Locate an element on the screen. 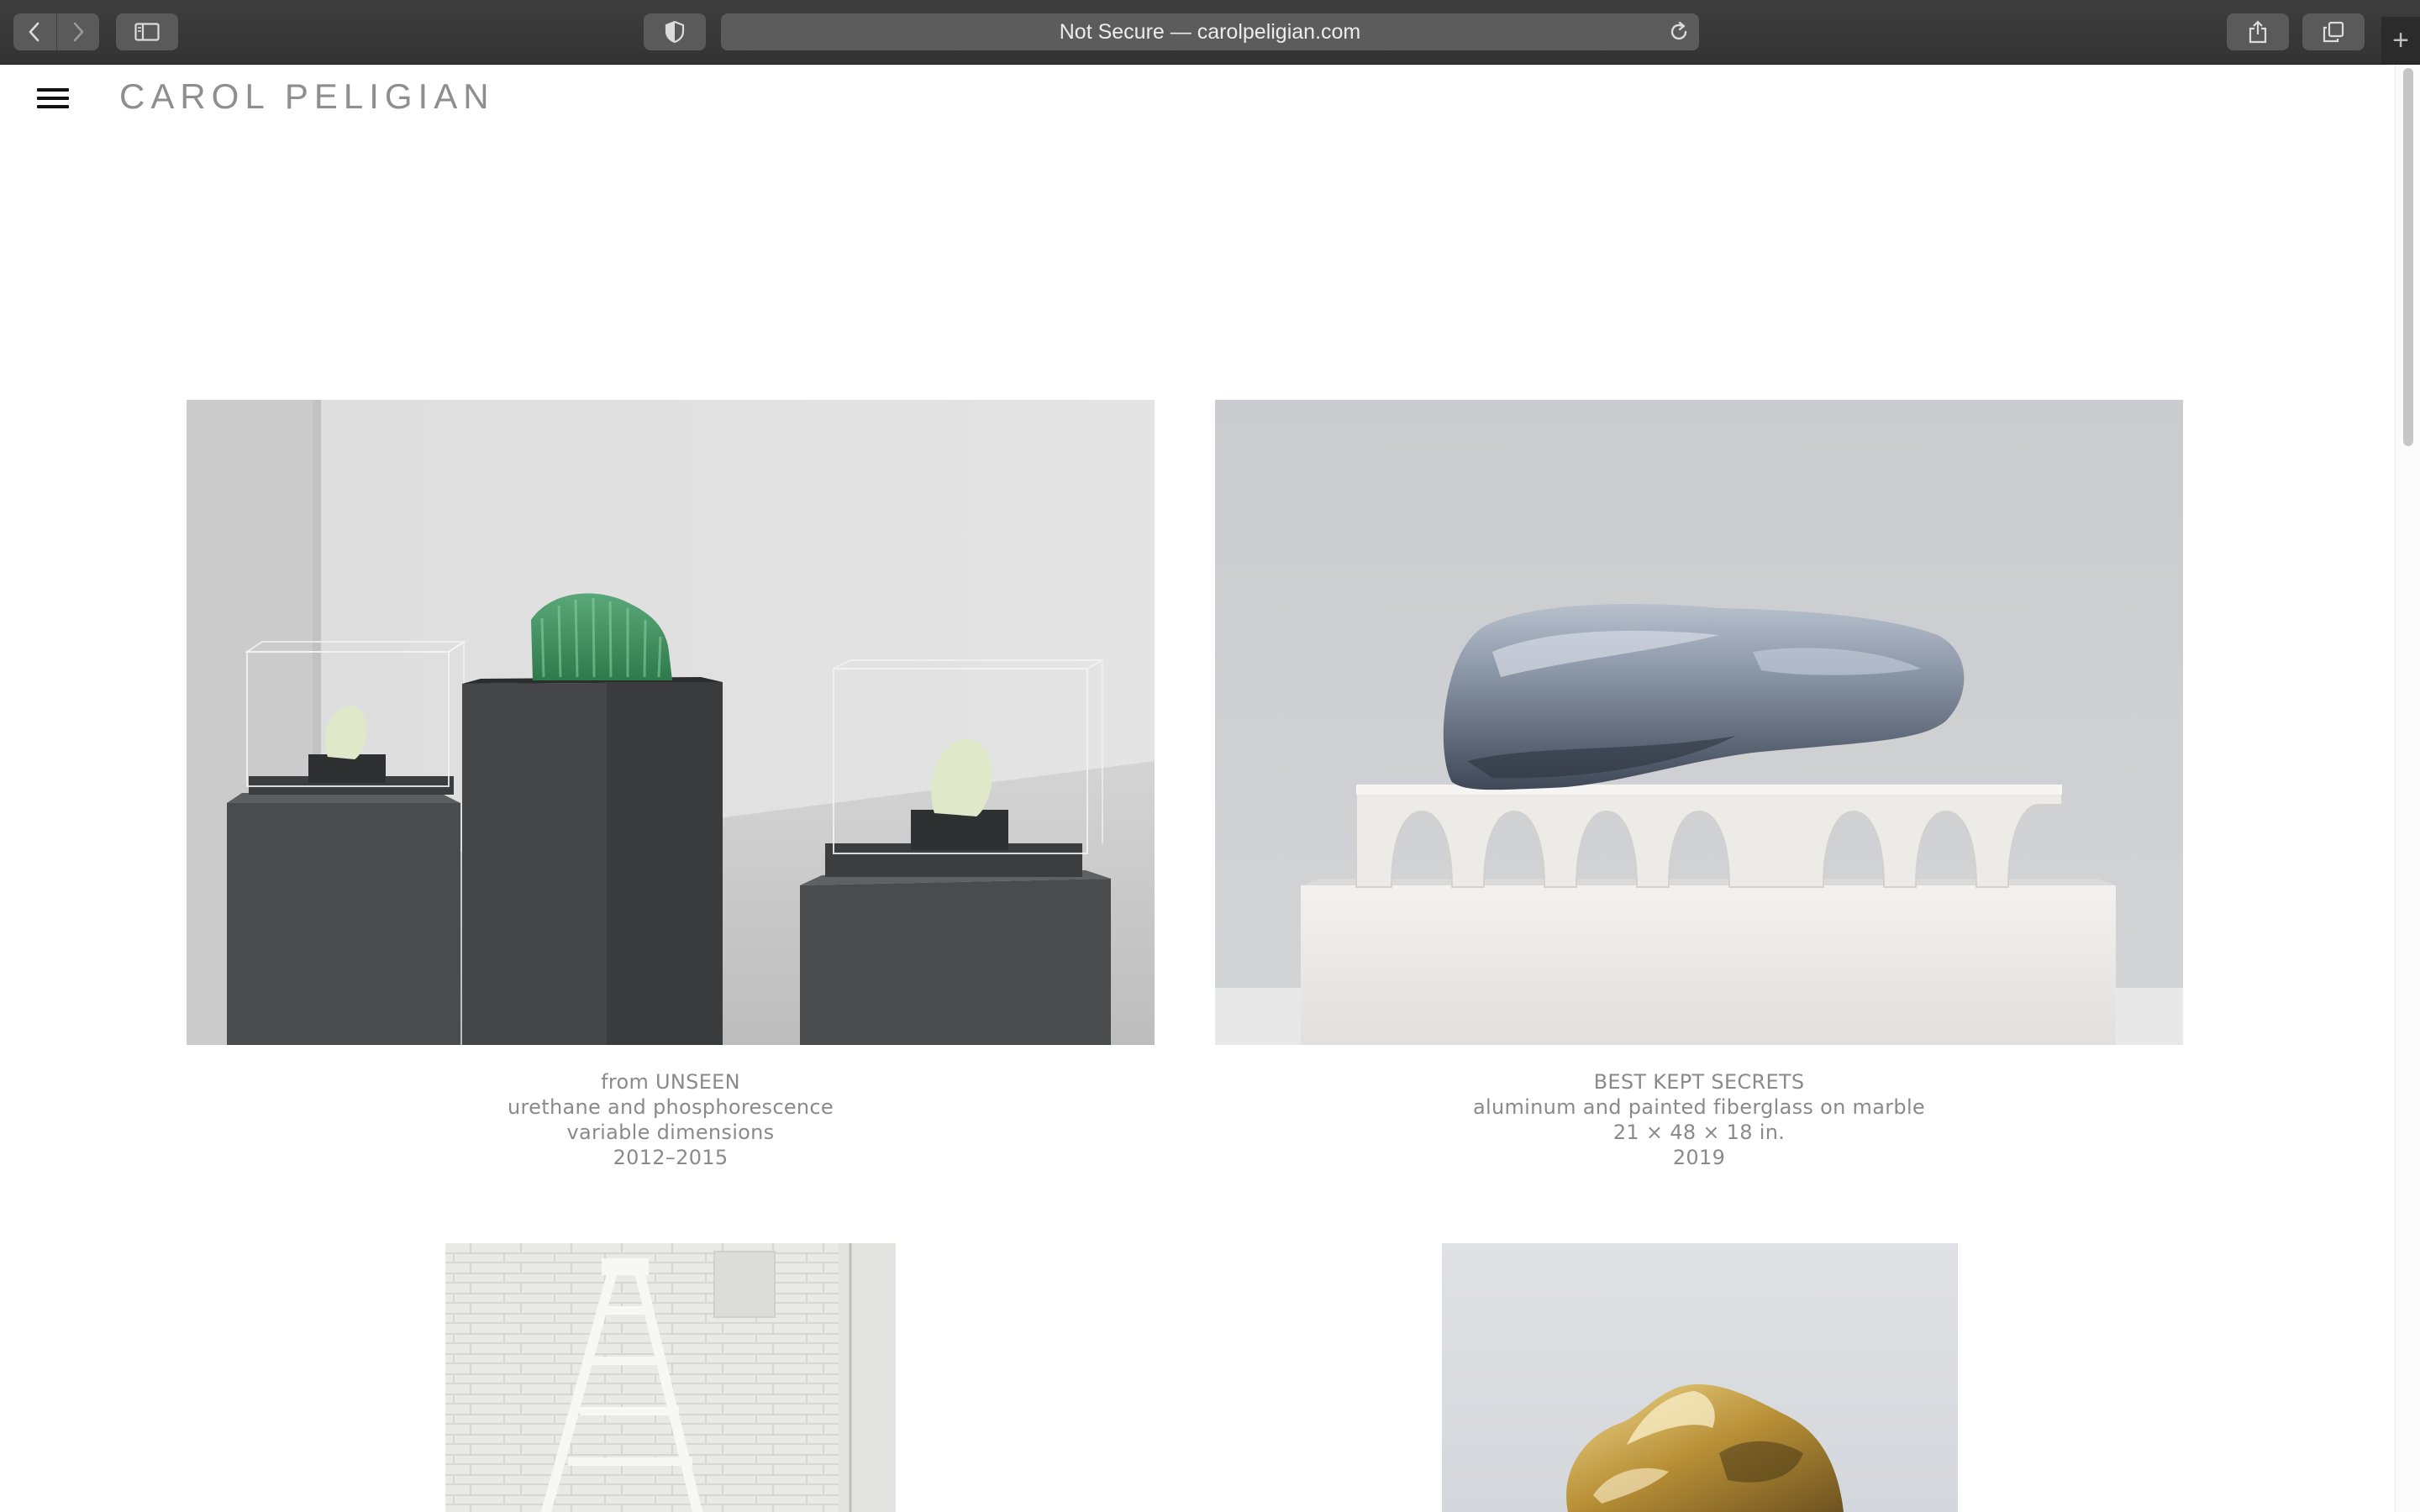 The image size is (2420, 1512). site-title: CAROL PELIGIAN is located at coordinates (307, 96).